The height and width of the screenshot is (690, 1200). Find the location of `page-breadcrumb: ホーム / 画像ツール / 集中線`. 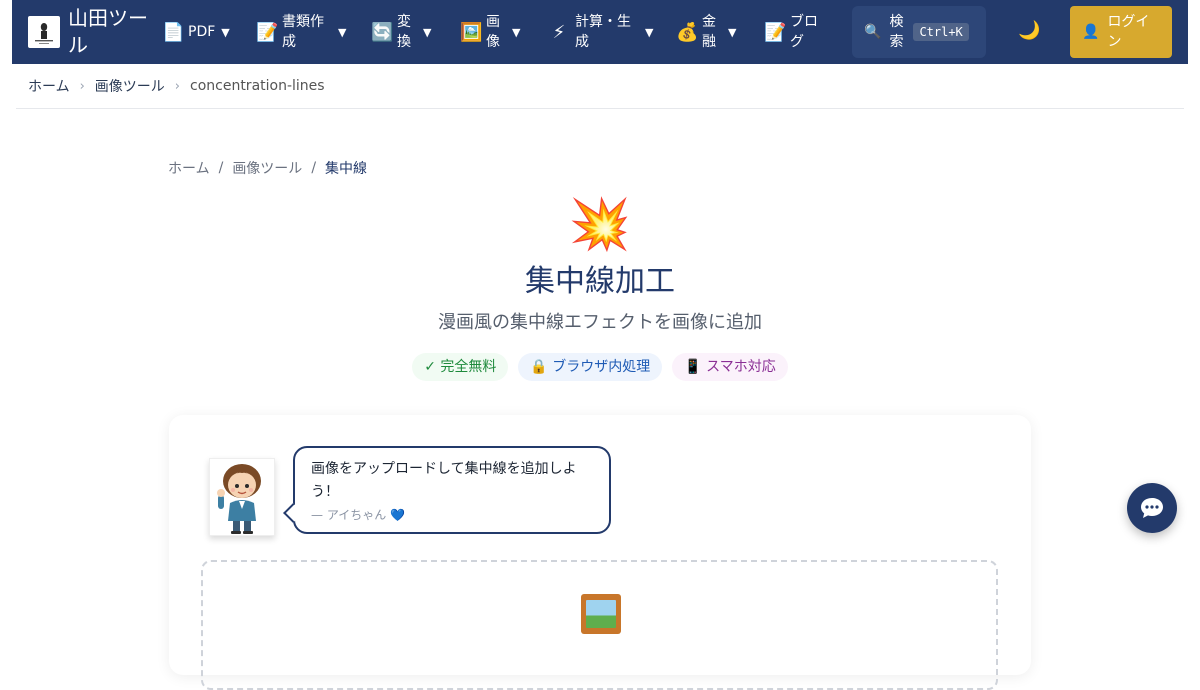

page-breadcrumb: ホーム / 画像ツール / 集中線 is located at coordinates (267, 168).